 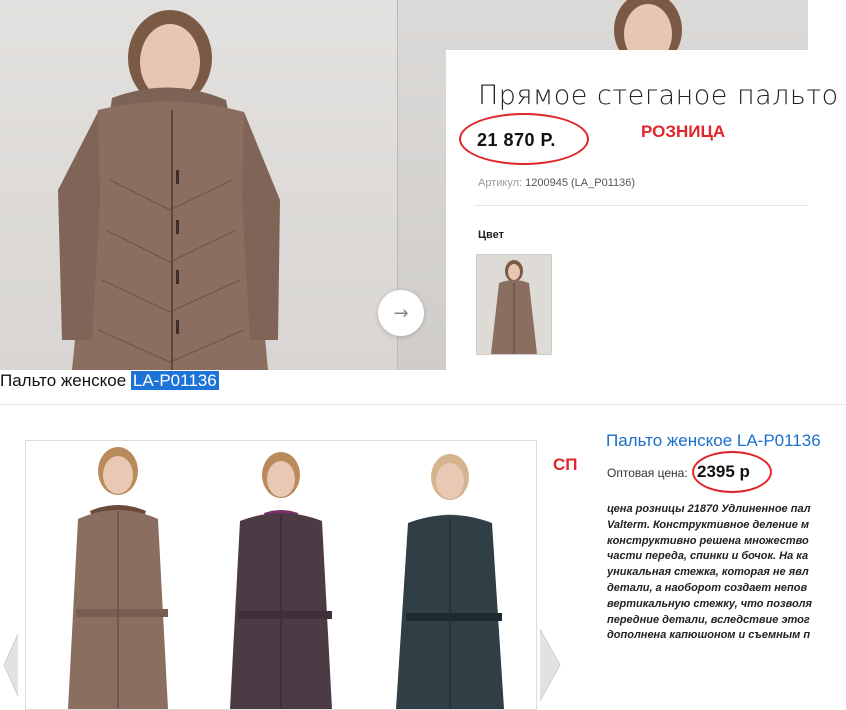 I want to click on wholesale-product-link: Пальто женское LA-P01136, so click(x=713, y=441).